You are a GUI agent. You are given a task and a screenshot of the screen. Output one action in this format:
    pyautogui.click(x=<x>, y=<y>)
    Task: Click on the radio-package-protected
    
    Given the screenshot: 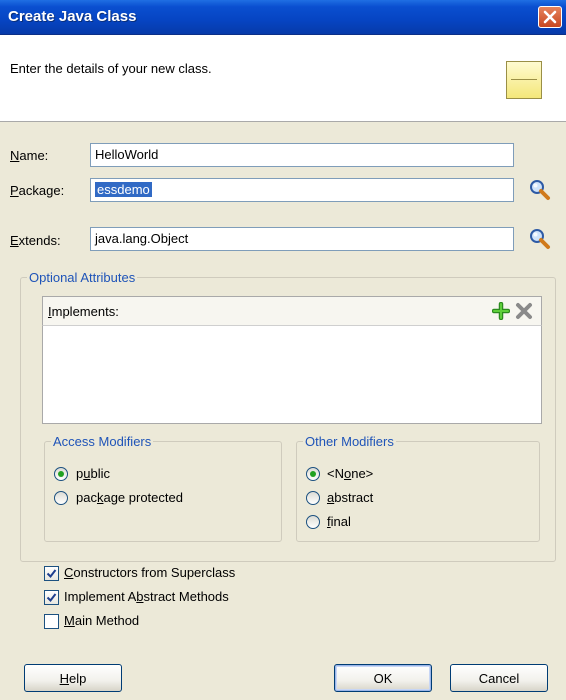 What is the action you would take?
    pyautogui.click(x=61, y=498)
    